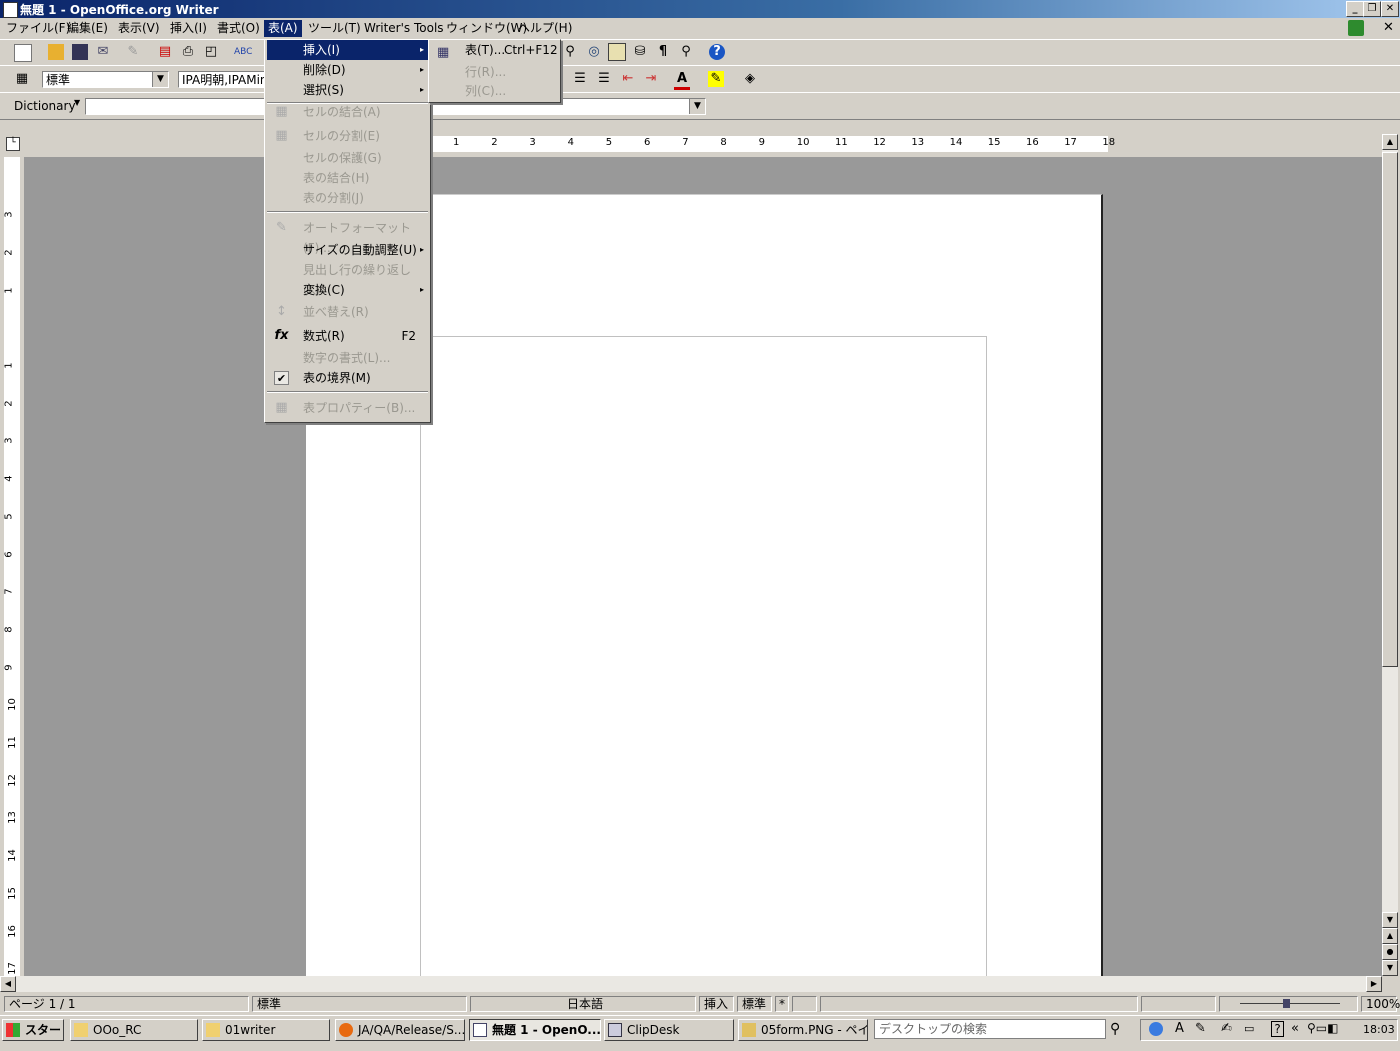 The height and width of the screenshot is (1051, 1400). I want to click on print-preview-icon: ◰, so click(211, 52).